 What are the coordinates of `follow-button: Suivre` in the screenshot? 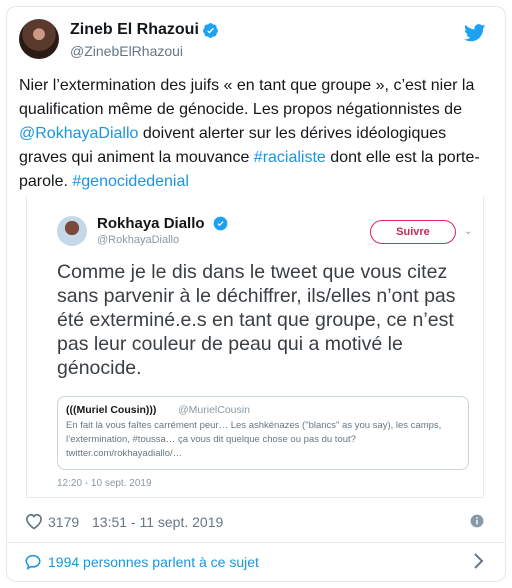 It's located at (413, 232).